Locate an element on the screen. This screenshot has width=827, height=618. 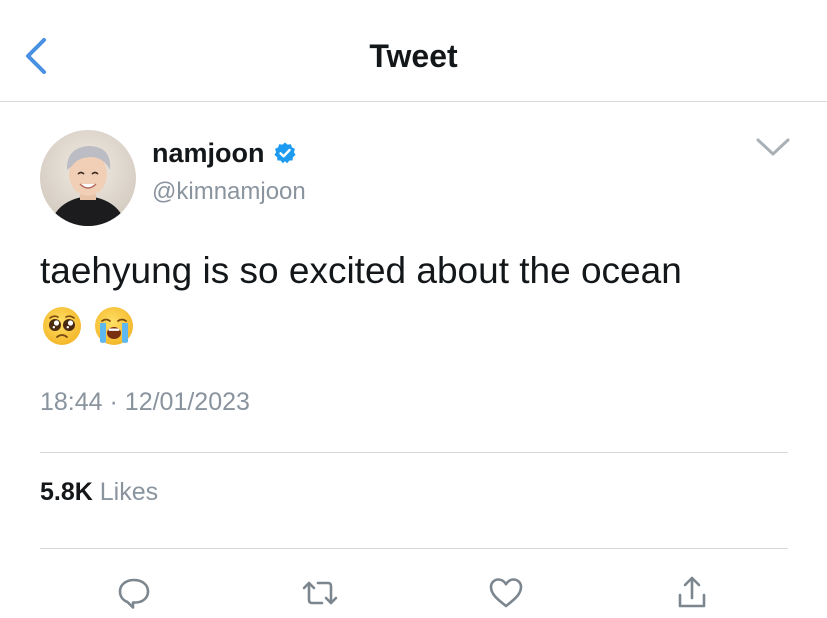
tweet-emojis is located at coordinates (88, 326).